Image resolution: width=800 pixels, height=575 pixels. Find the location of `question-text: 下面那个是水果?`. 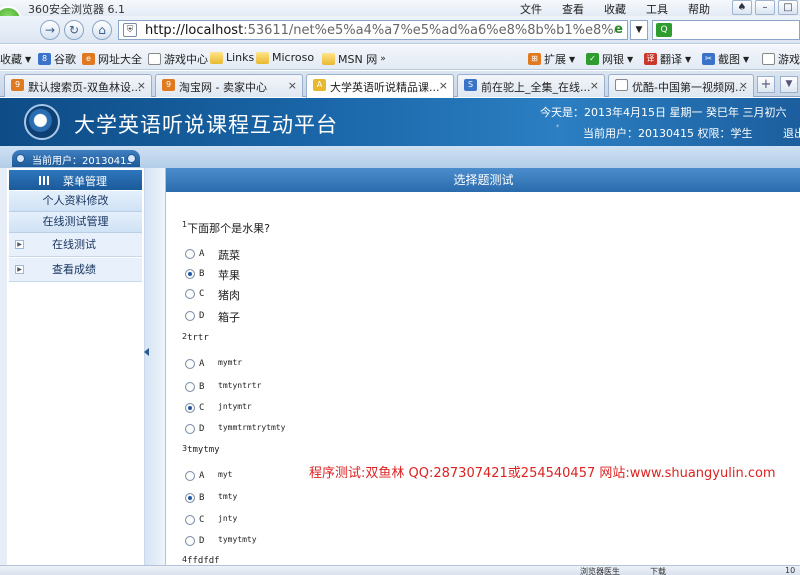

question-text: 下面那个是水果? is located at coordinates (228, 228).